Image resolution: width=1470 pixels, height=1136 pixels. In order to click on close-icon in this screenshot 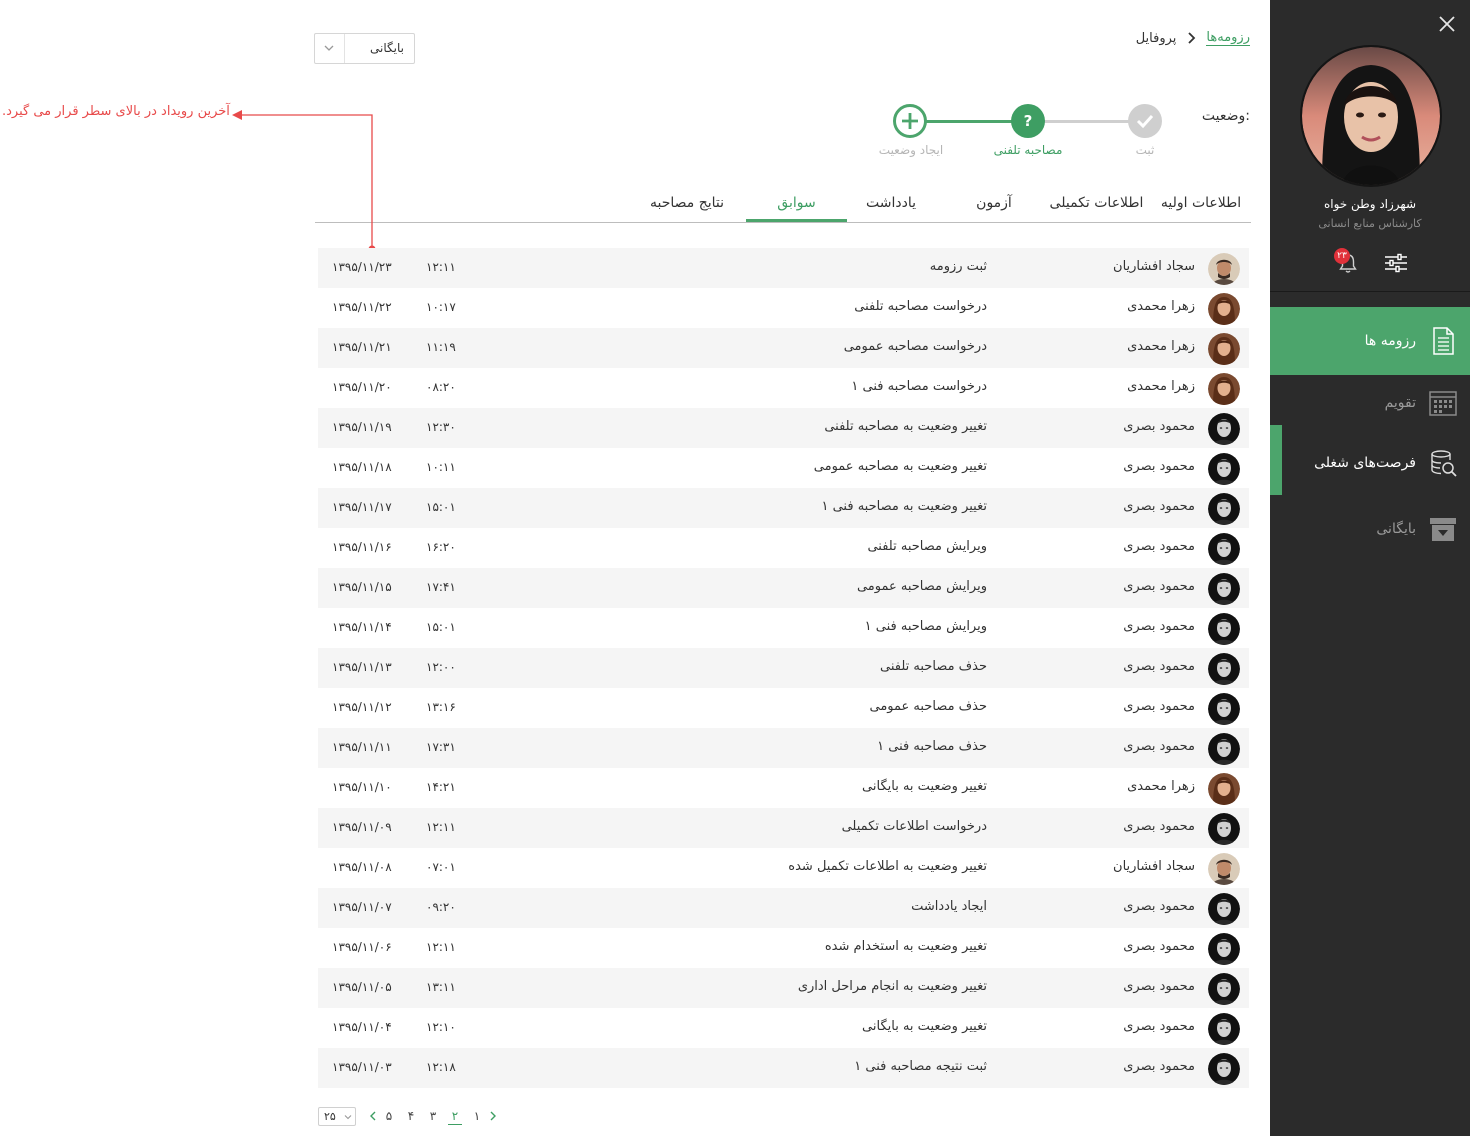, I will do `click(1447, 24)`.